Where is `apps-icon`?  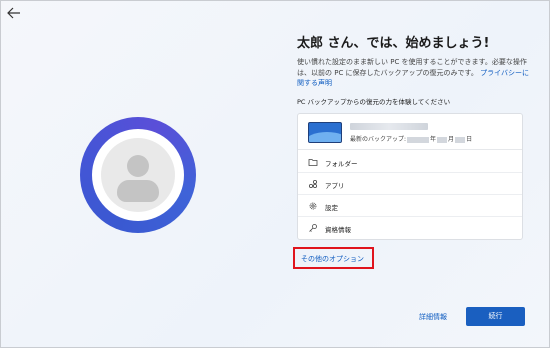
apps-icon is located at coordinates (313, 184).